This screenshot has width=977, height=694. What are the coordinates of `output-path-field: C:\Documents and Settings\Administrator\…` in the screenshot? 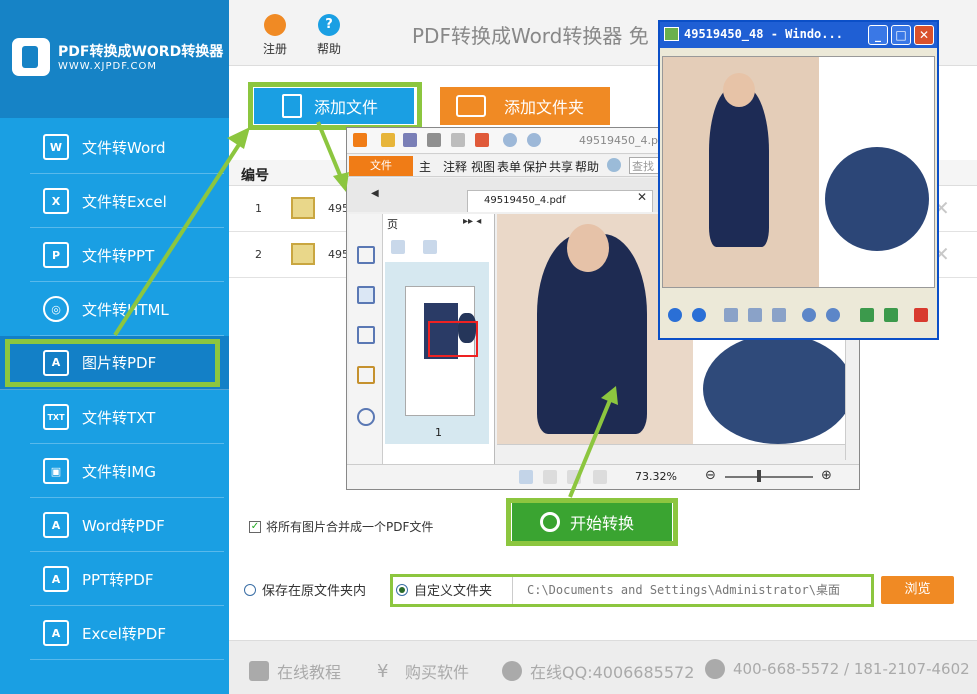 It's located at (691, 590).